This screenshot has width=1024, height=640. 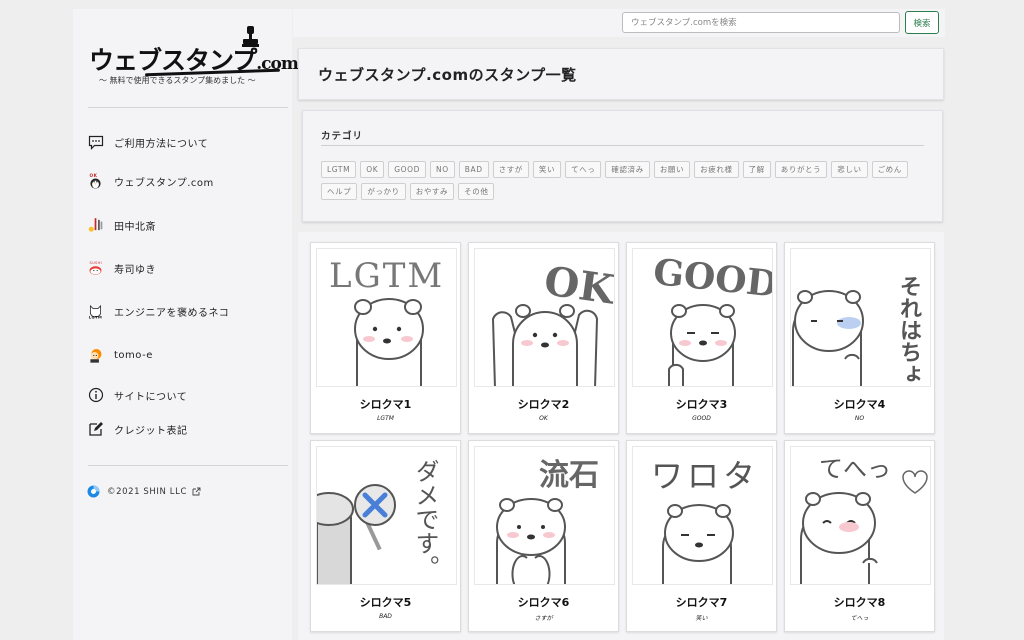 What do you see at coordinates (94, 176) in the screenshot?
I see `svg-text: OK` at bounding box center [94, 176].